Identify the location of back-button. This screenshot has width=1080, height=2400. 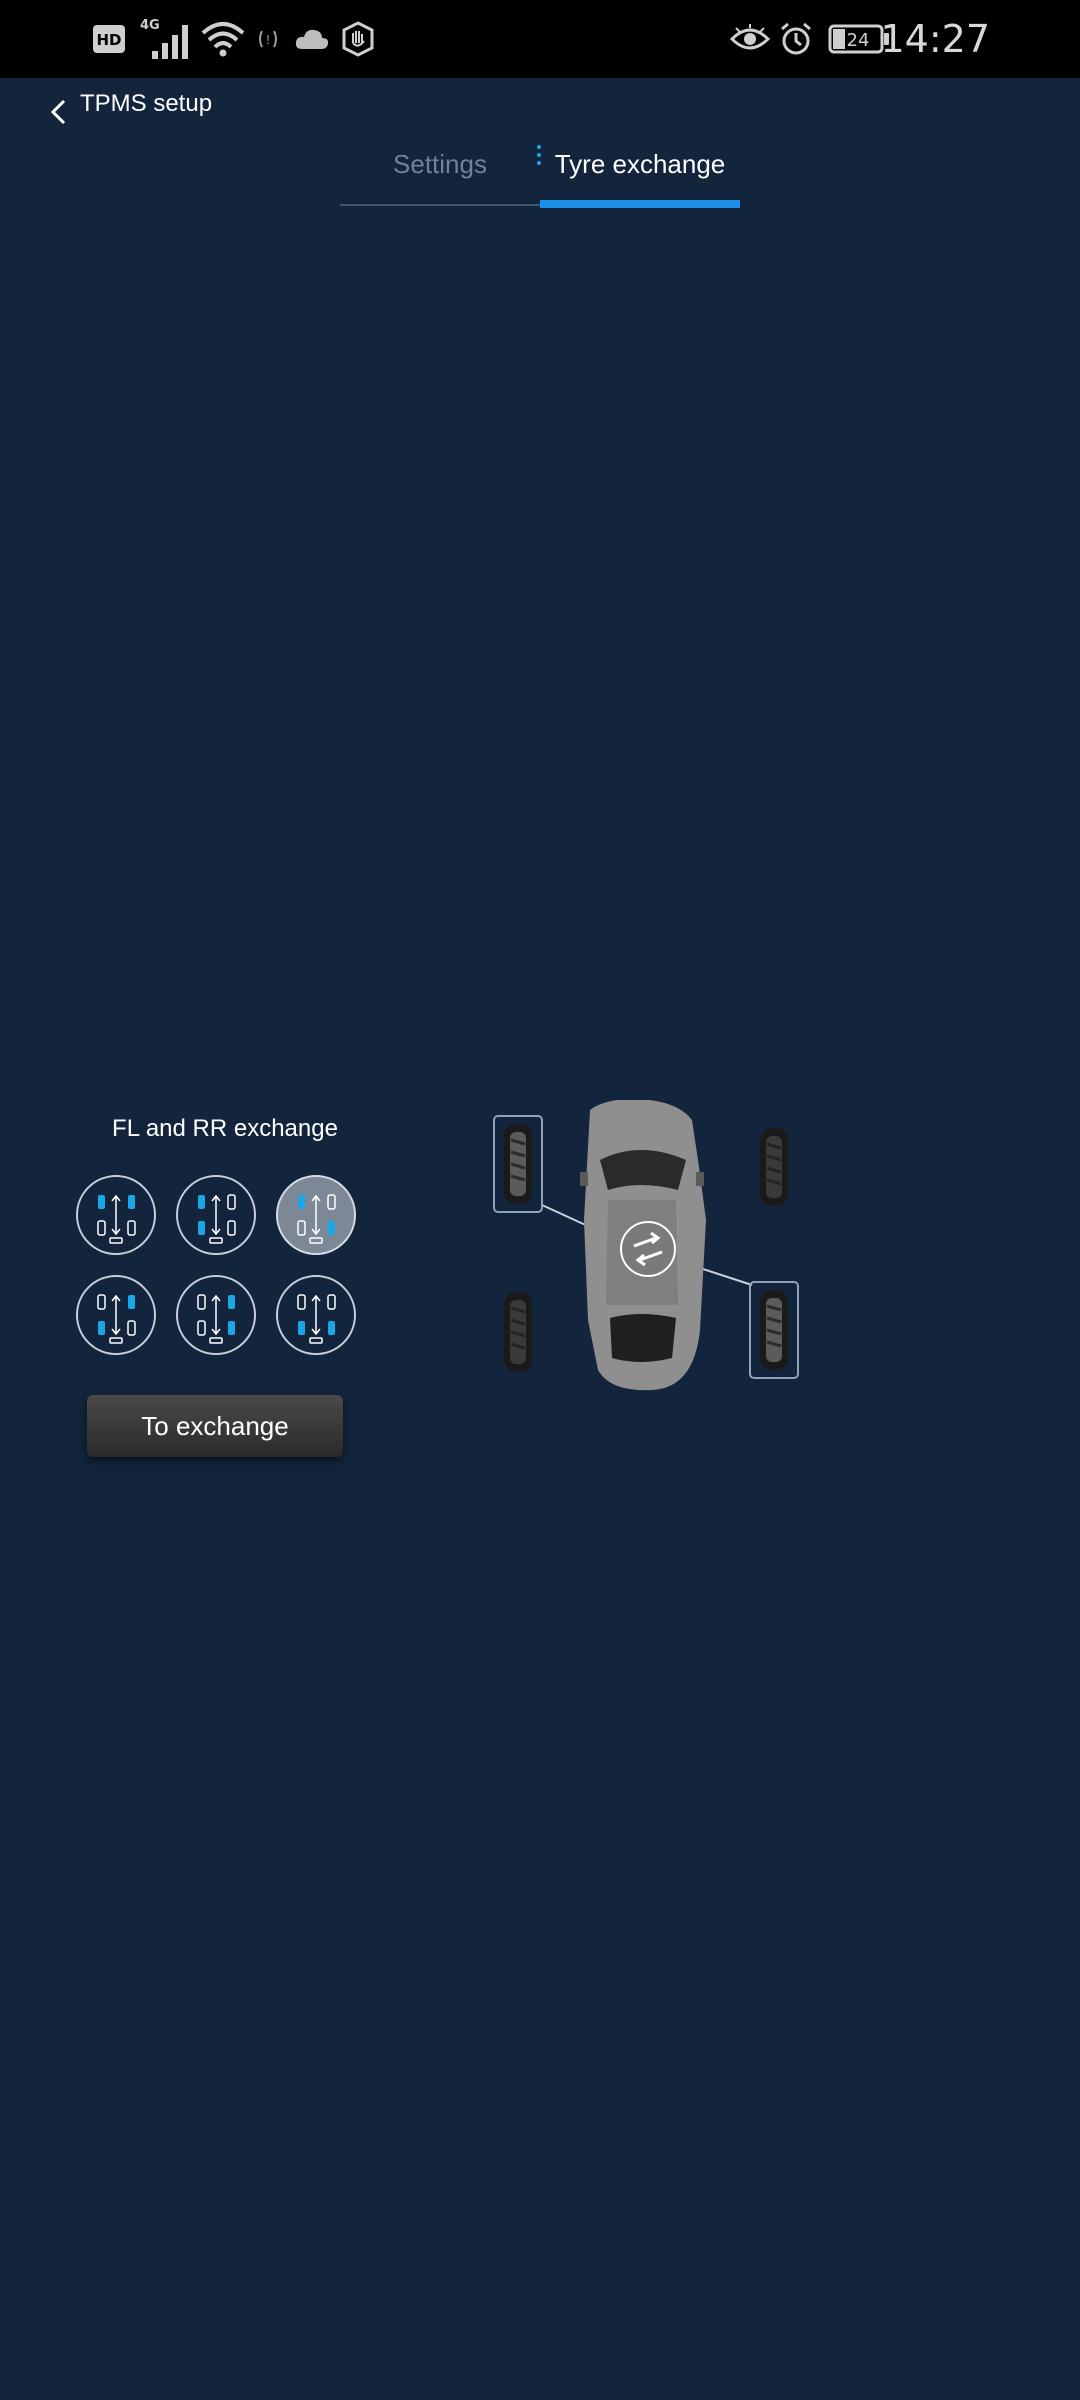
(58, 112).